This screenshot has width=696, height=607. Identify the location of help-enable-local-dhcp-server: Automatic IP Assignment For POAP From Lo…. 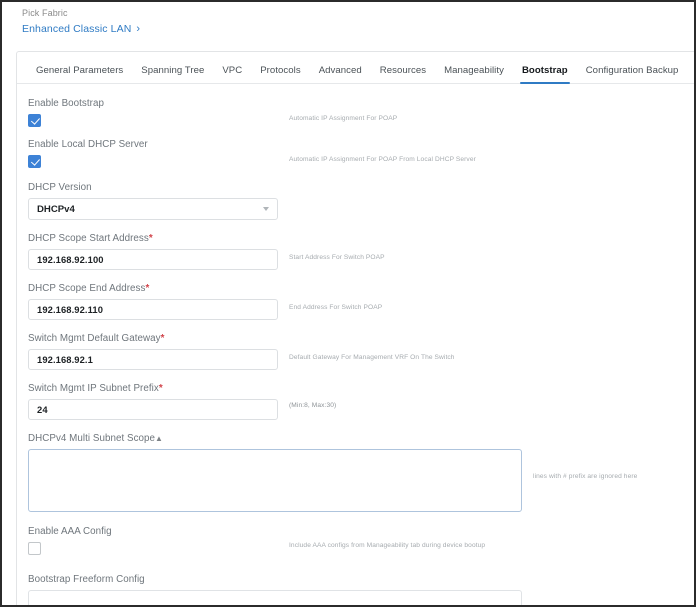
(382, 159).